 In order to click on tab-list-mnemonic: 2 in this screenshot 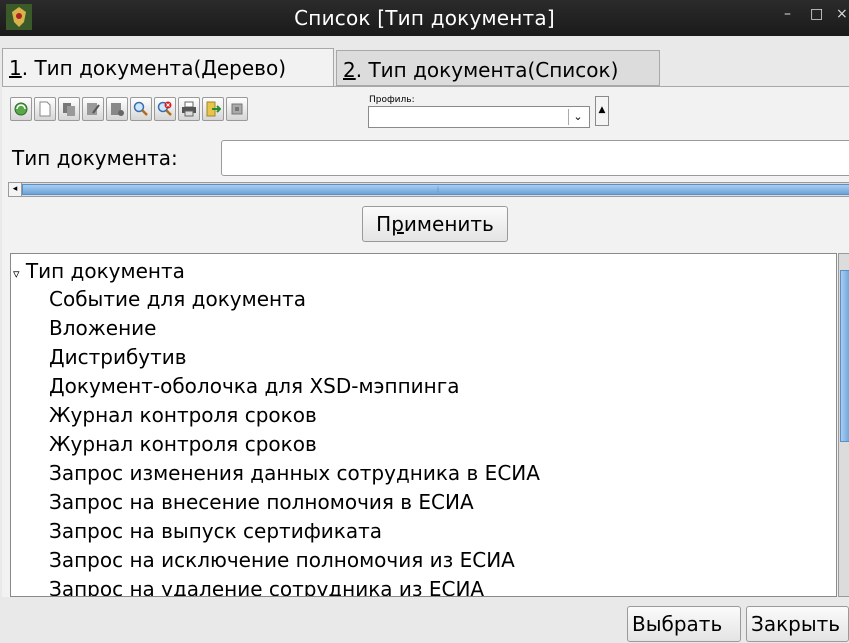, I will do `click(349, 70)`.